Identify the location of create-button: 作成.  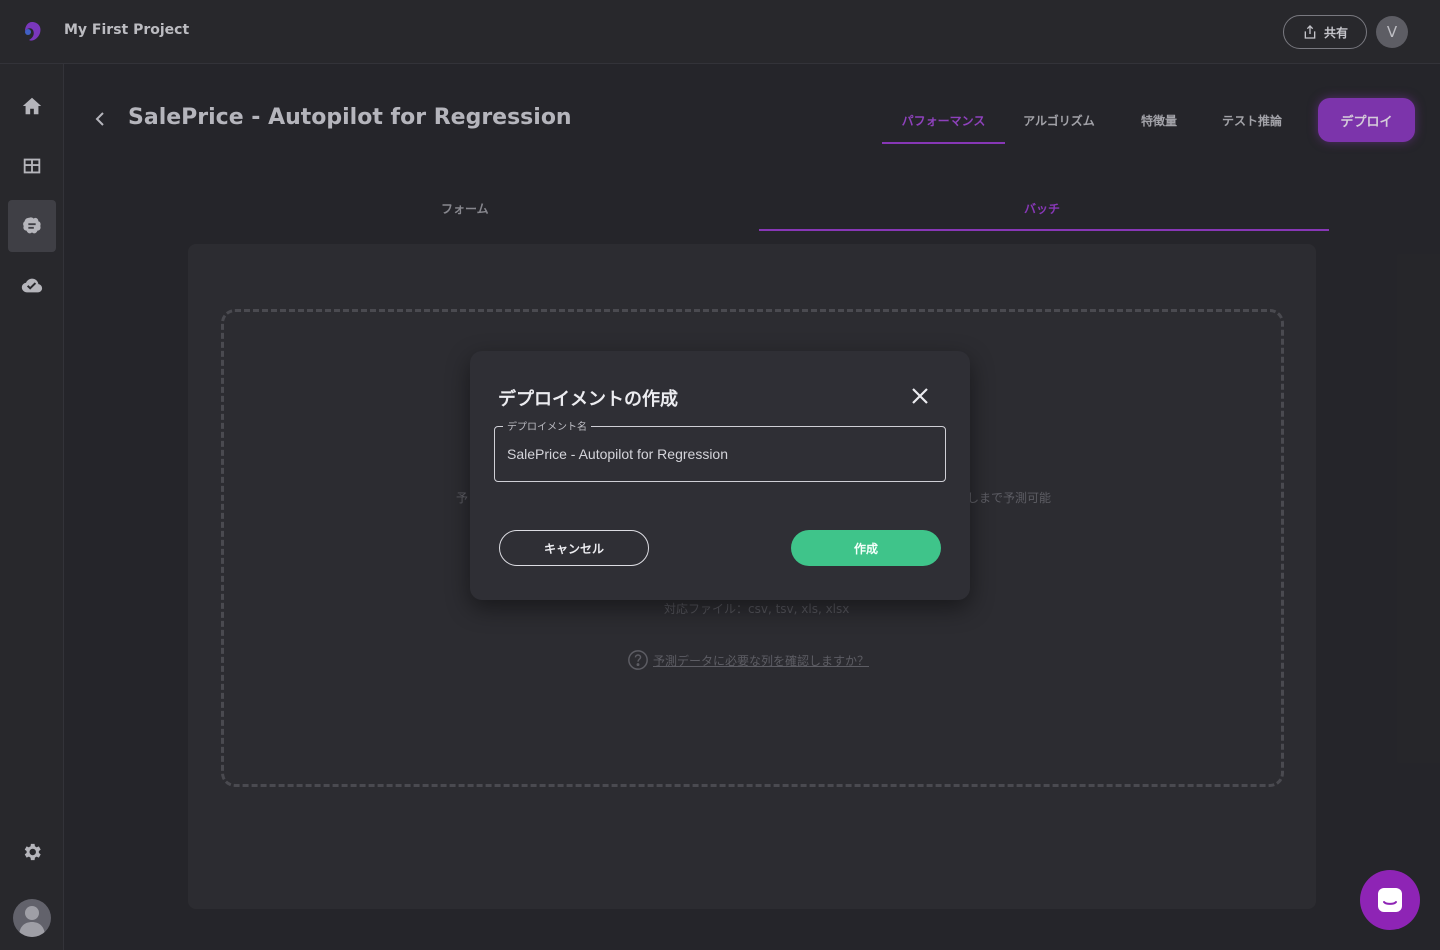
(866, 548).